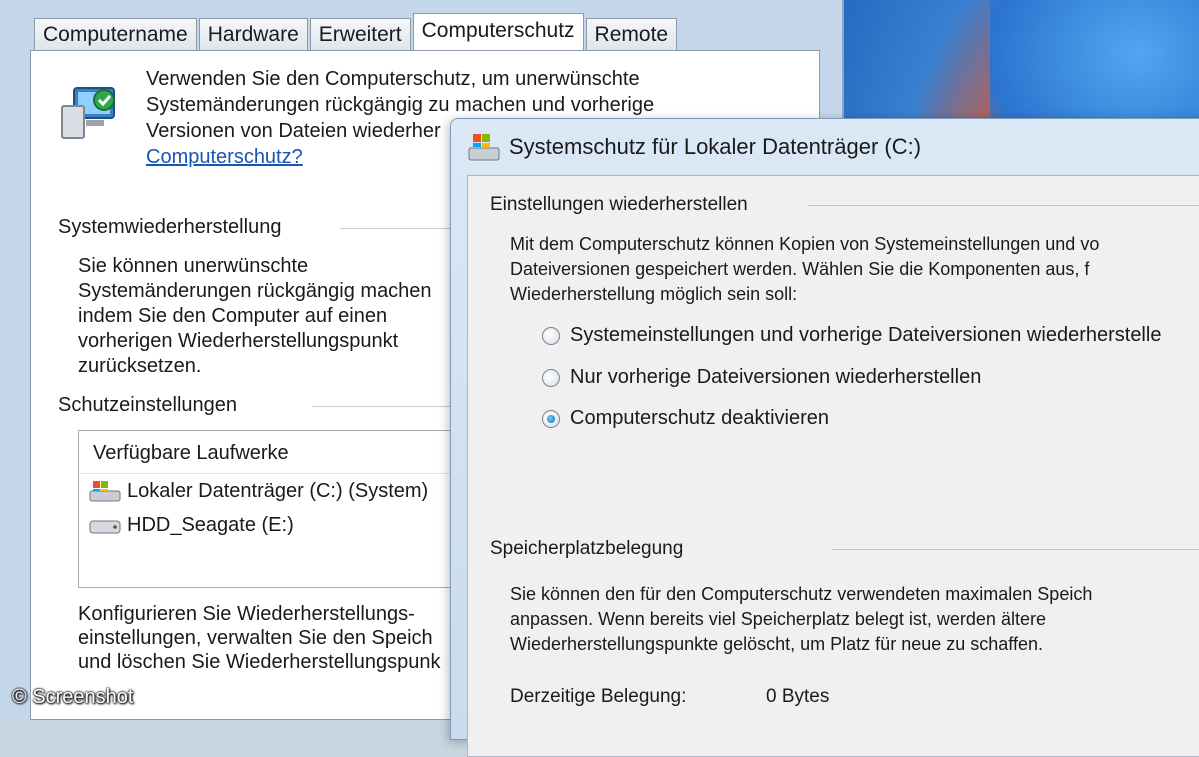  Describe the element at coordinates (587, 548) in the screenshot. I see `disk-usage-title: Speicherplatzbelegung` at that location.